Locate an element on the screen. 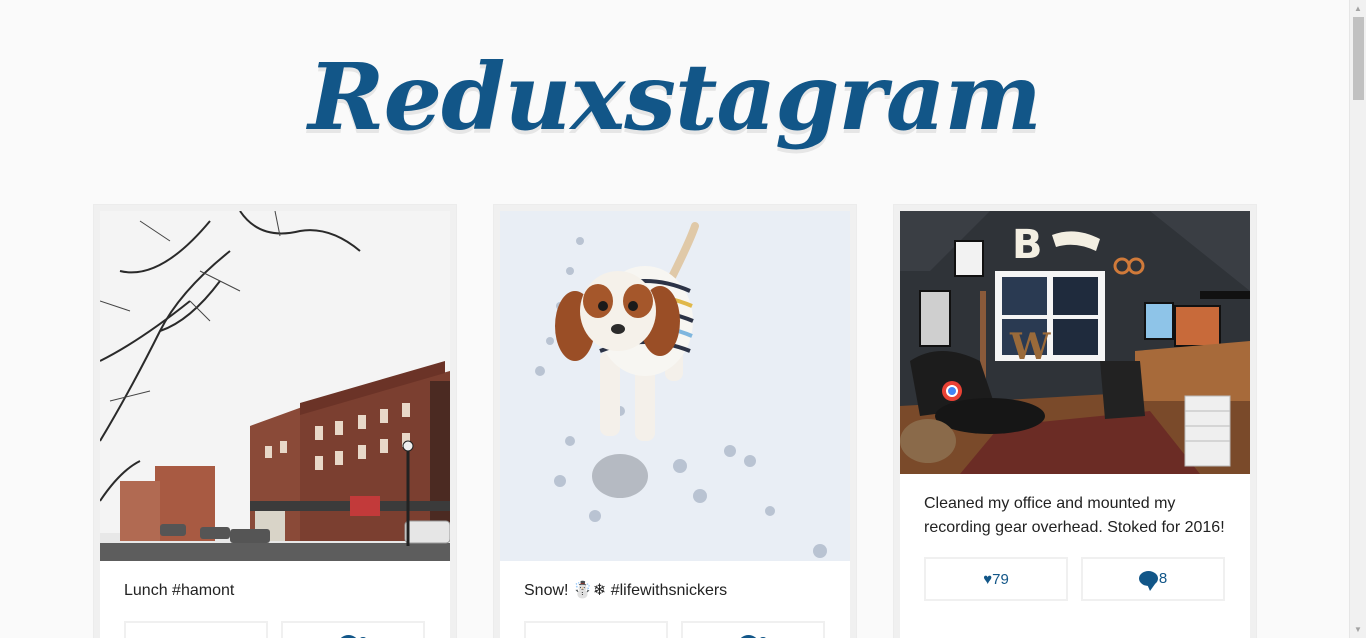 This screenshot has height=638, width=1366. post-controls: ♥56 3 is located at coordinates (275, 629).